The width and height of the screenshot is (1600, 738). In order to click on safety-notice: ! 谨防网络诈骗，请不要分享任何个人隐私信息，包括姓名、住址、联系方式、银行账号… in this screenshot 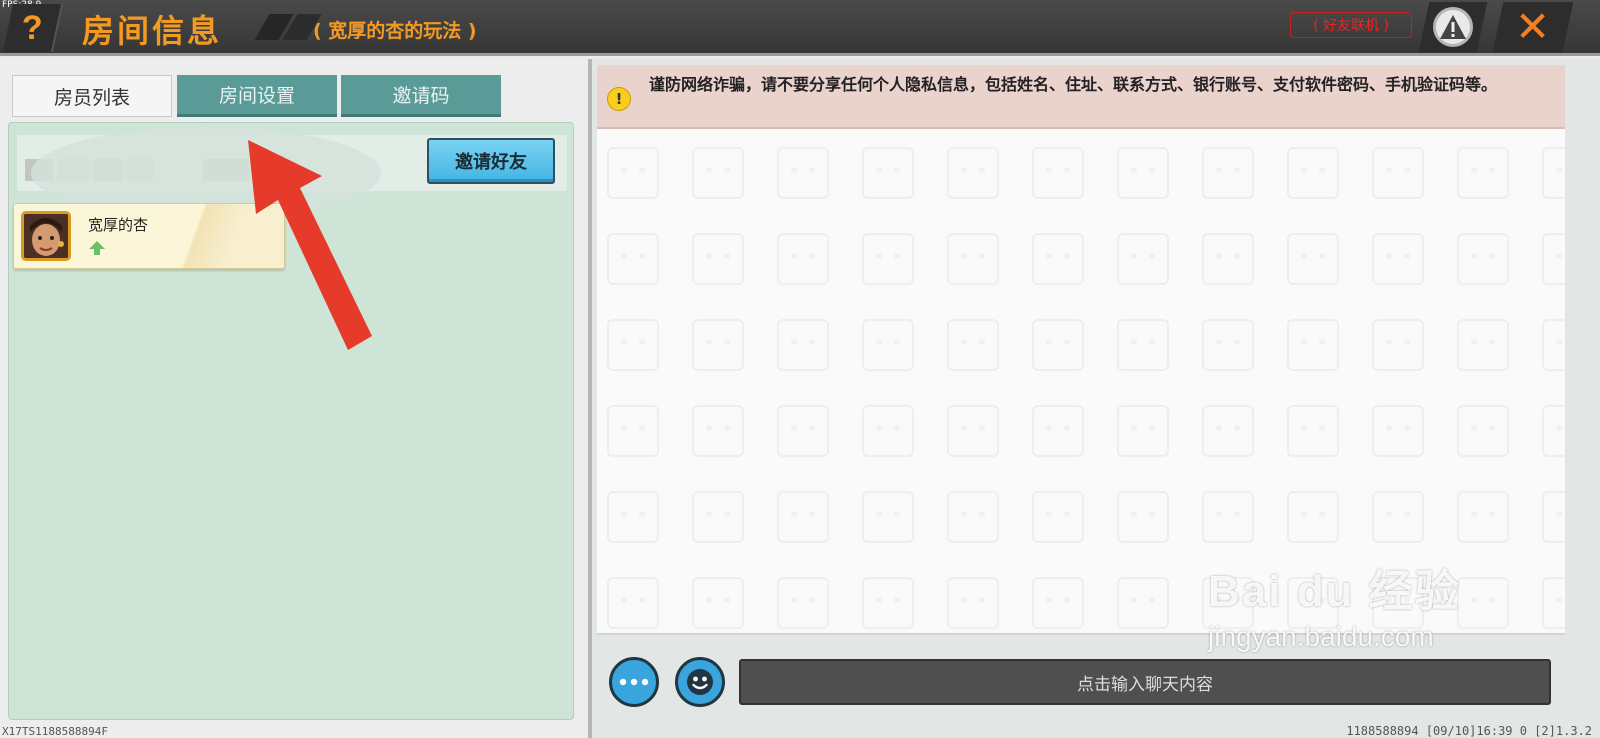, I will do `click(1081, 97)`.